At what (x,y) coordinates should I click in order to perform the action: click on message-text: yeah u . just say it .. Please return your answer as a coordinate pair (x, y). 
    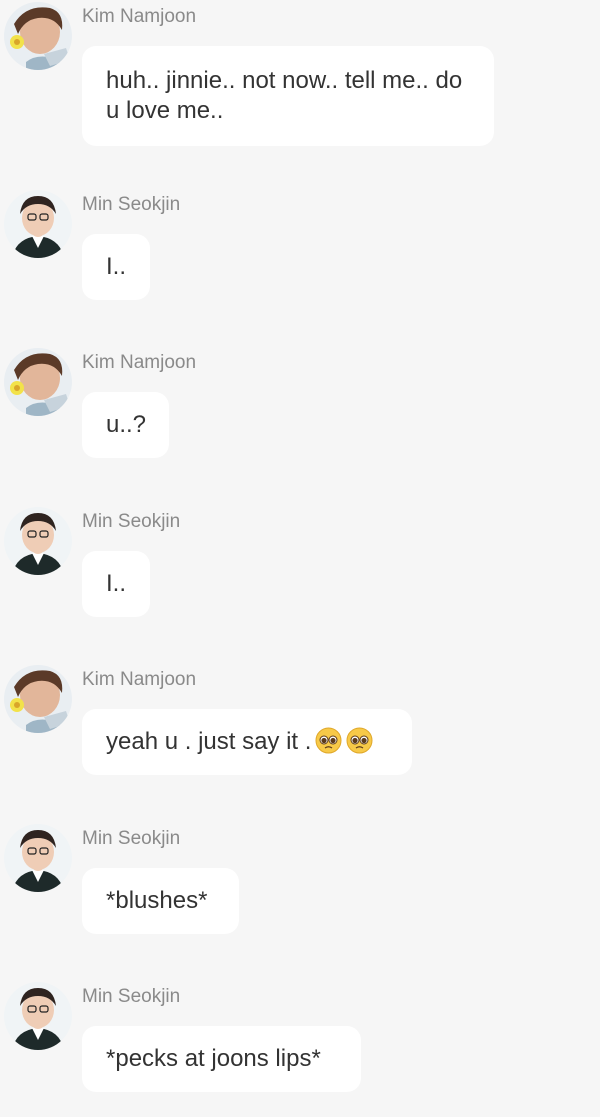
    Looking at the image, I should click on (209, 741).